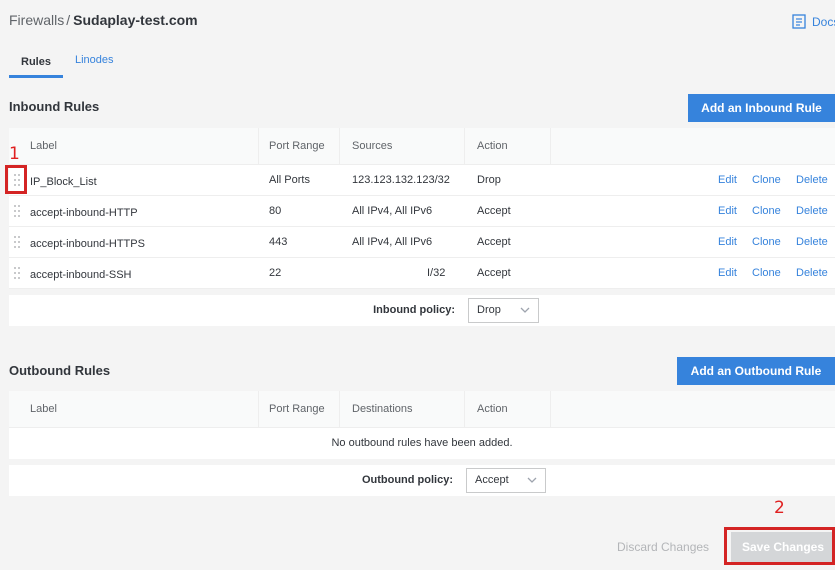 This screenshot has height=570, width=835. I want to click on discard-changes-button: Discard Changes, so click(663, 547).